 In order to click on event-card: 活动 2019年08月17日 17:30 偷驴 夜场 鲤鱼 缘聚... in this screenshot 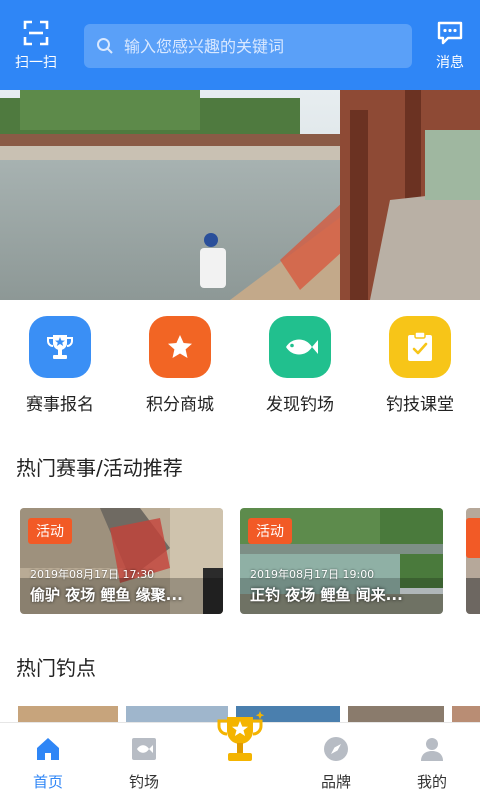, I will do `click(121, 561)`.